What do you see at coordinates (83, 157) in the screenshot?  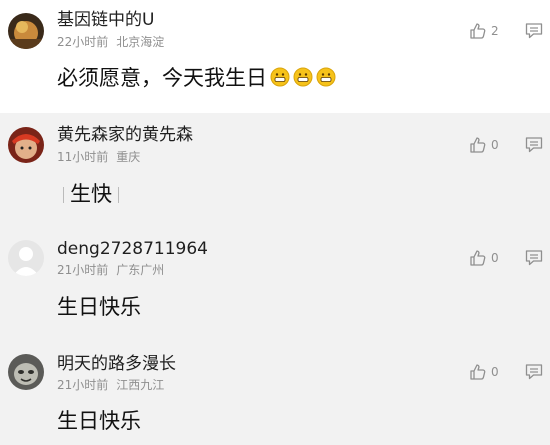 I see `comment-time: 11小时前` at bounding box center [83, 157].